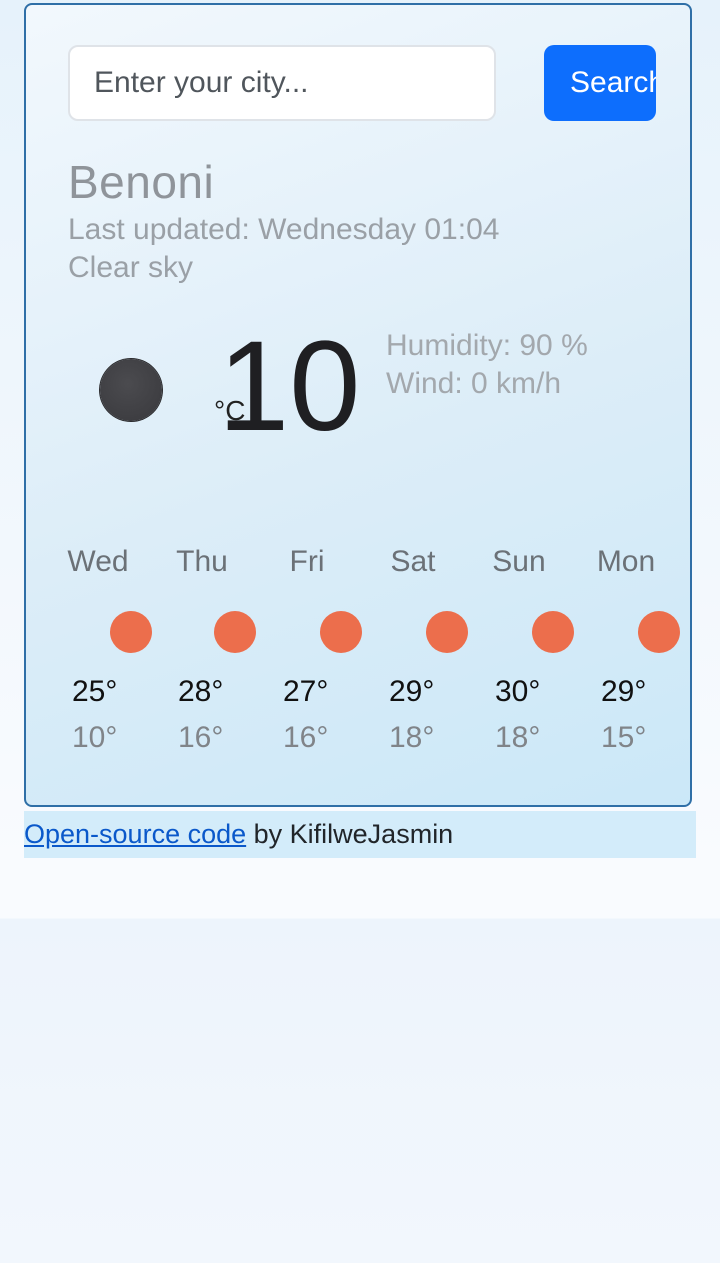 This screenshot has height=1263, width=720. Describe the element at coordinates (95, 691) in the screenshot. I see `forecast-max: 25°` at that location.